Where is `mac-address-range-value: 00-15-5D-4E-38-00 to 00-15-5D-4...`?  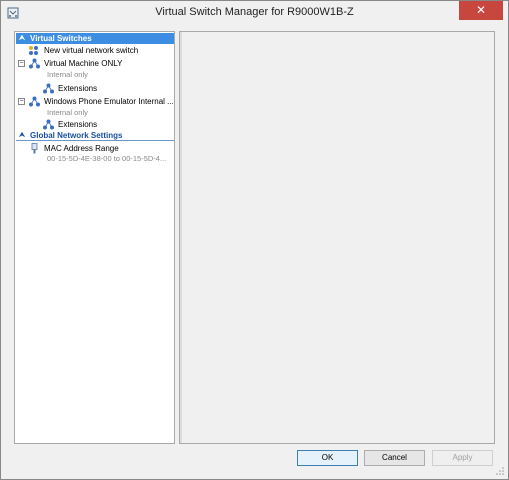 mac-address-range-value: 00-15-5D-4E-38-00 to 00-15-5D-4... is located at coordinates (107, 158).